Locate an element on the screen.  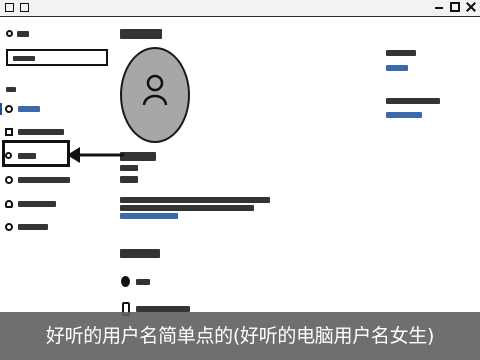
minimize-button is located at coordinates (439, 7).